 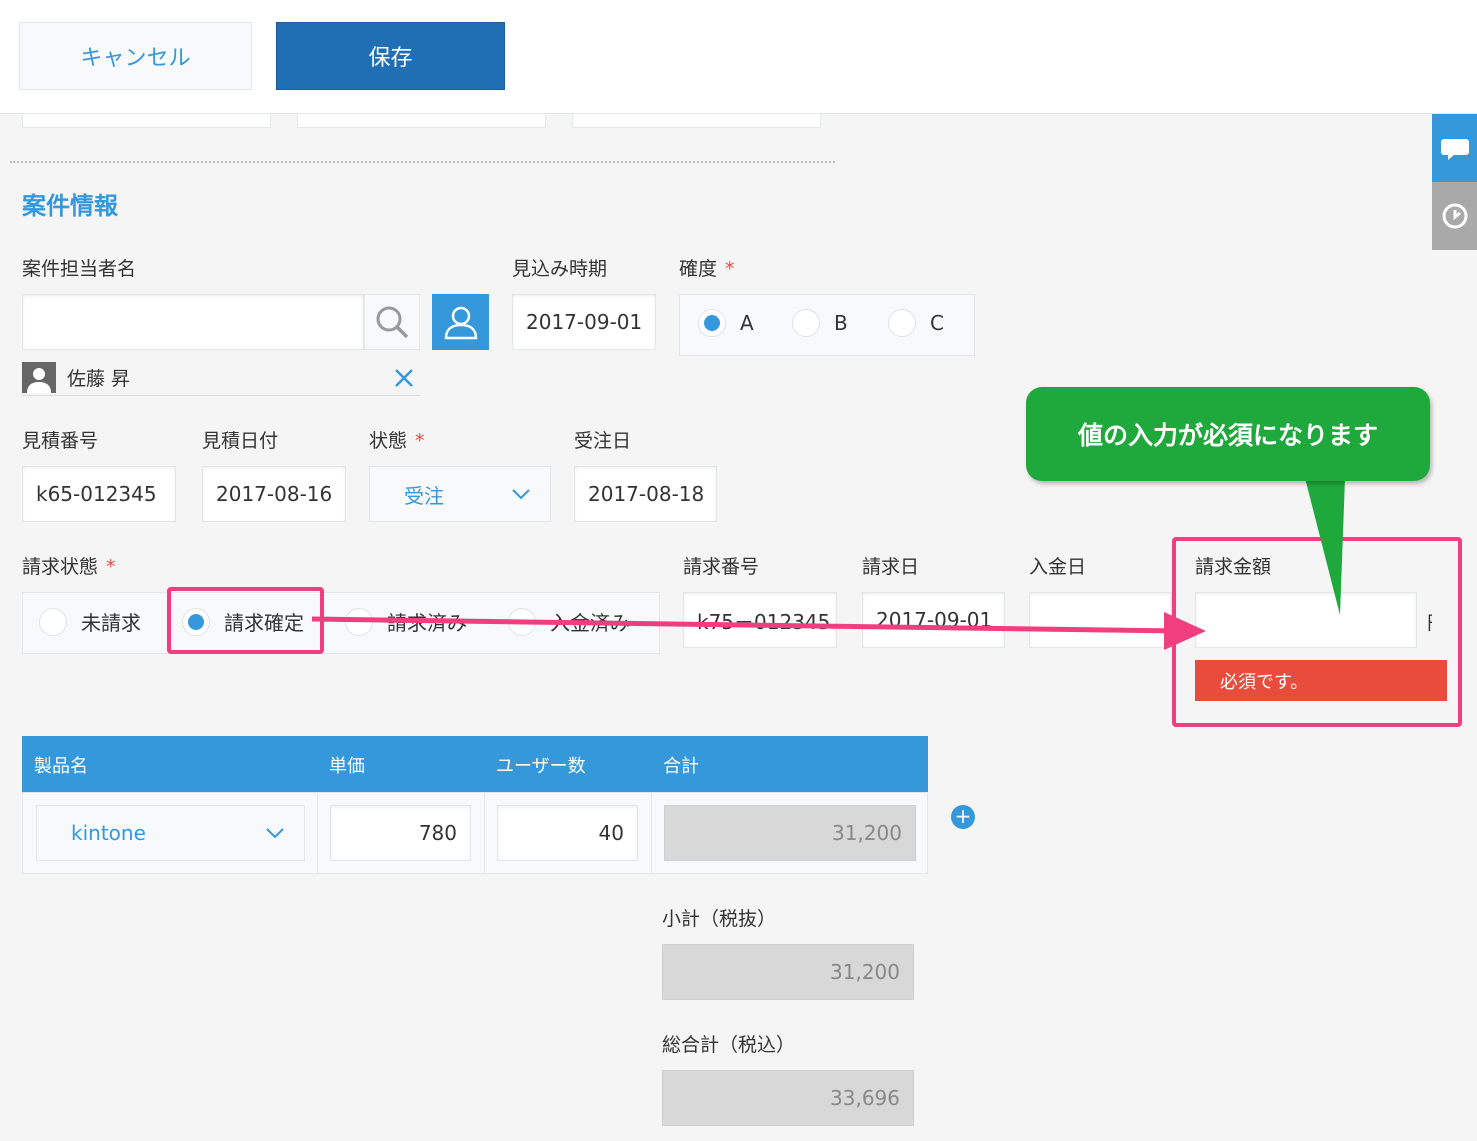 I want to click on product-table-header: 製品名 単価 ユーザー数 合計, so click(x=475, y=764).